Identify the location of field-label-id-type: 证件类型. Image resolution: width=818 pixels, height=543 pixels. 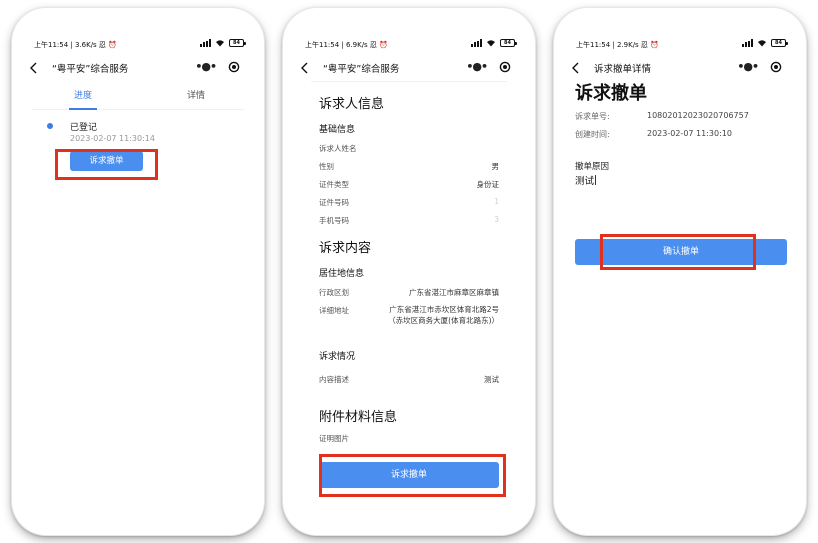
(334, 184).